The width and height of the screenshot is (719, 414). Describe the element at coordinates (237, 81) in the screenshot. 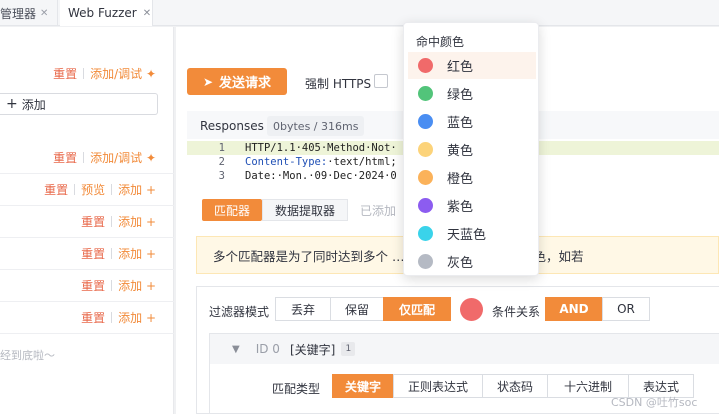

I see `send-request-button: ➤ 发送请求` at that location.